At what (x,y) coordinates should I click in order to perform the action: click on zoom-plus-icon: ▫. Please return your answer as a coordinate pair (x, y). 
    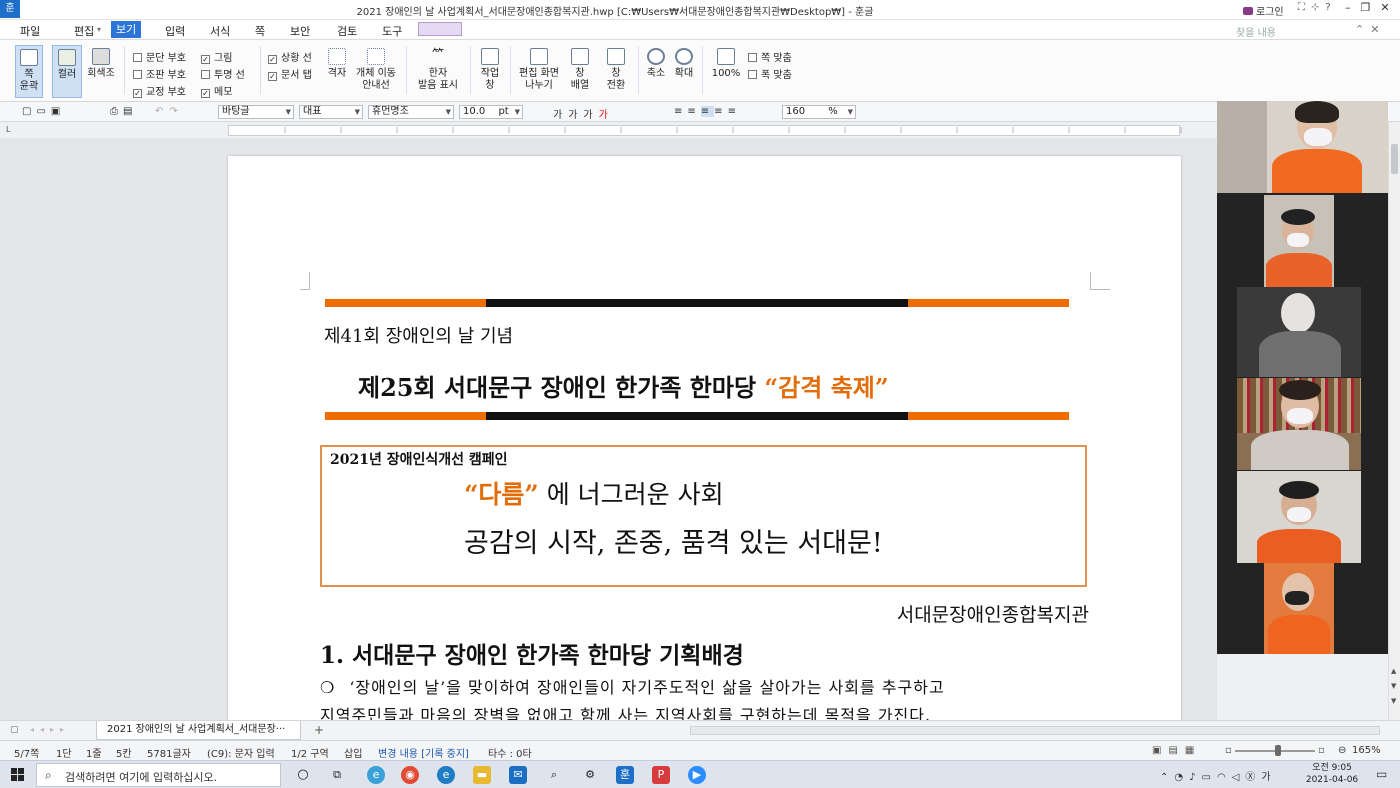
    Looking at the image, I should click on (1321, 750).